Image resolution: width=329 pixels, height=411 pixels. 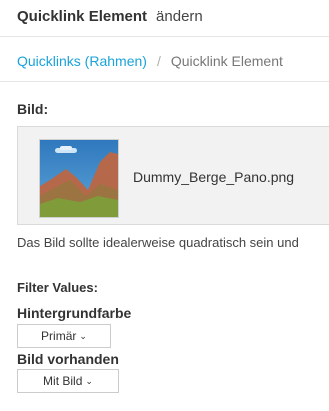 I want to click on breadcrumb-link-quicklinks: Quicklinks (Rahmen), so click(x=82, y=61).